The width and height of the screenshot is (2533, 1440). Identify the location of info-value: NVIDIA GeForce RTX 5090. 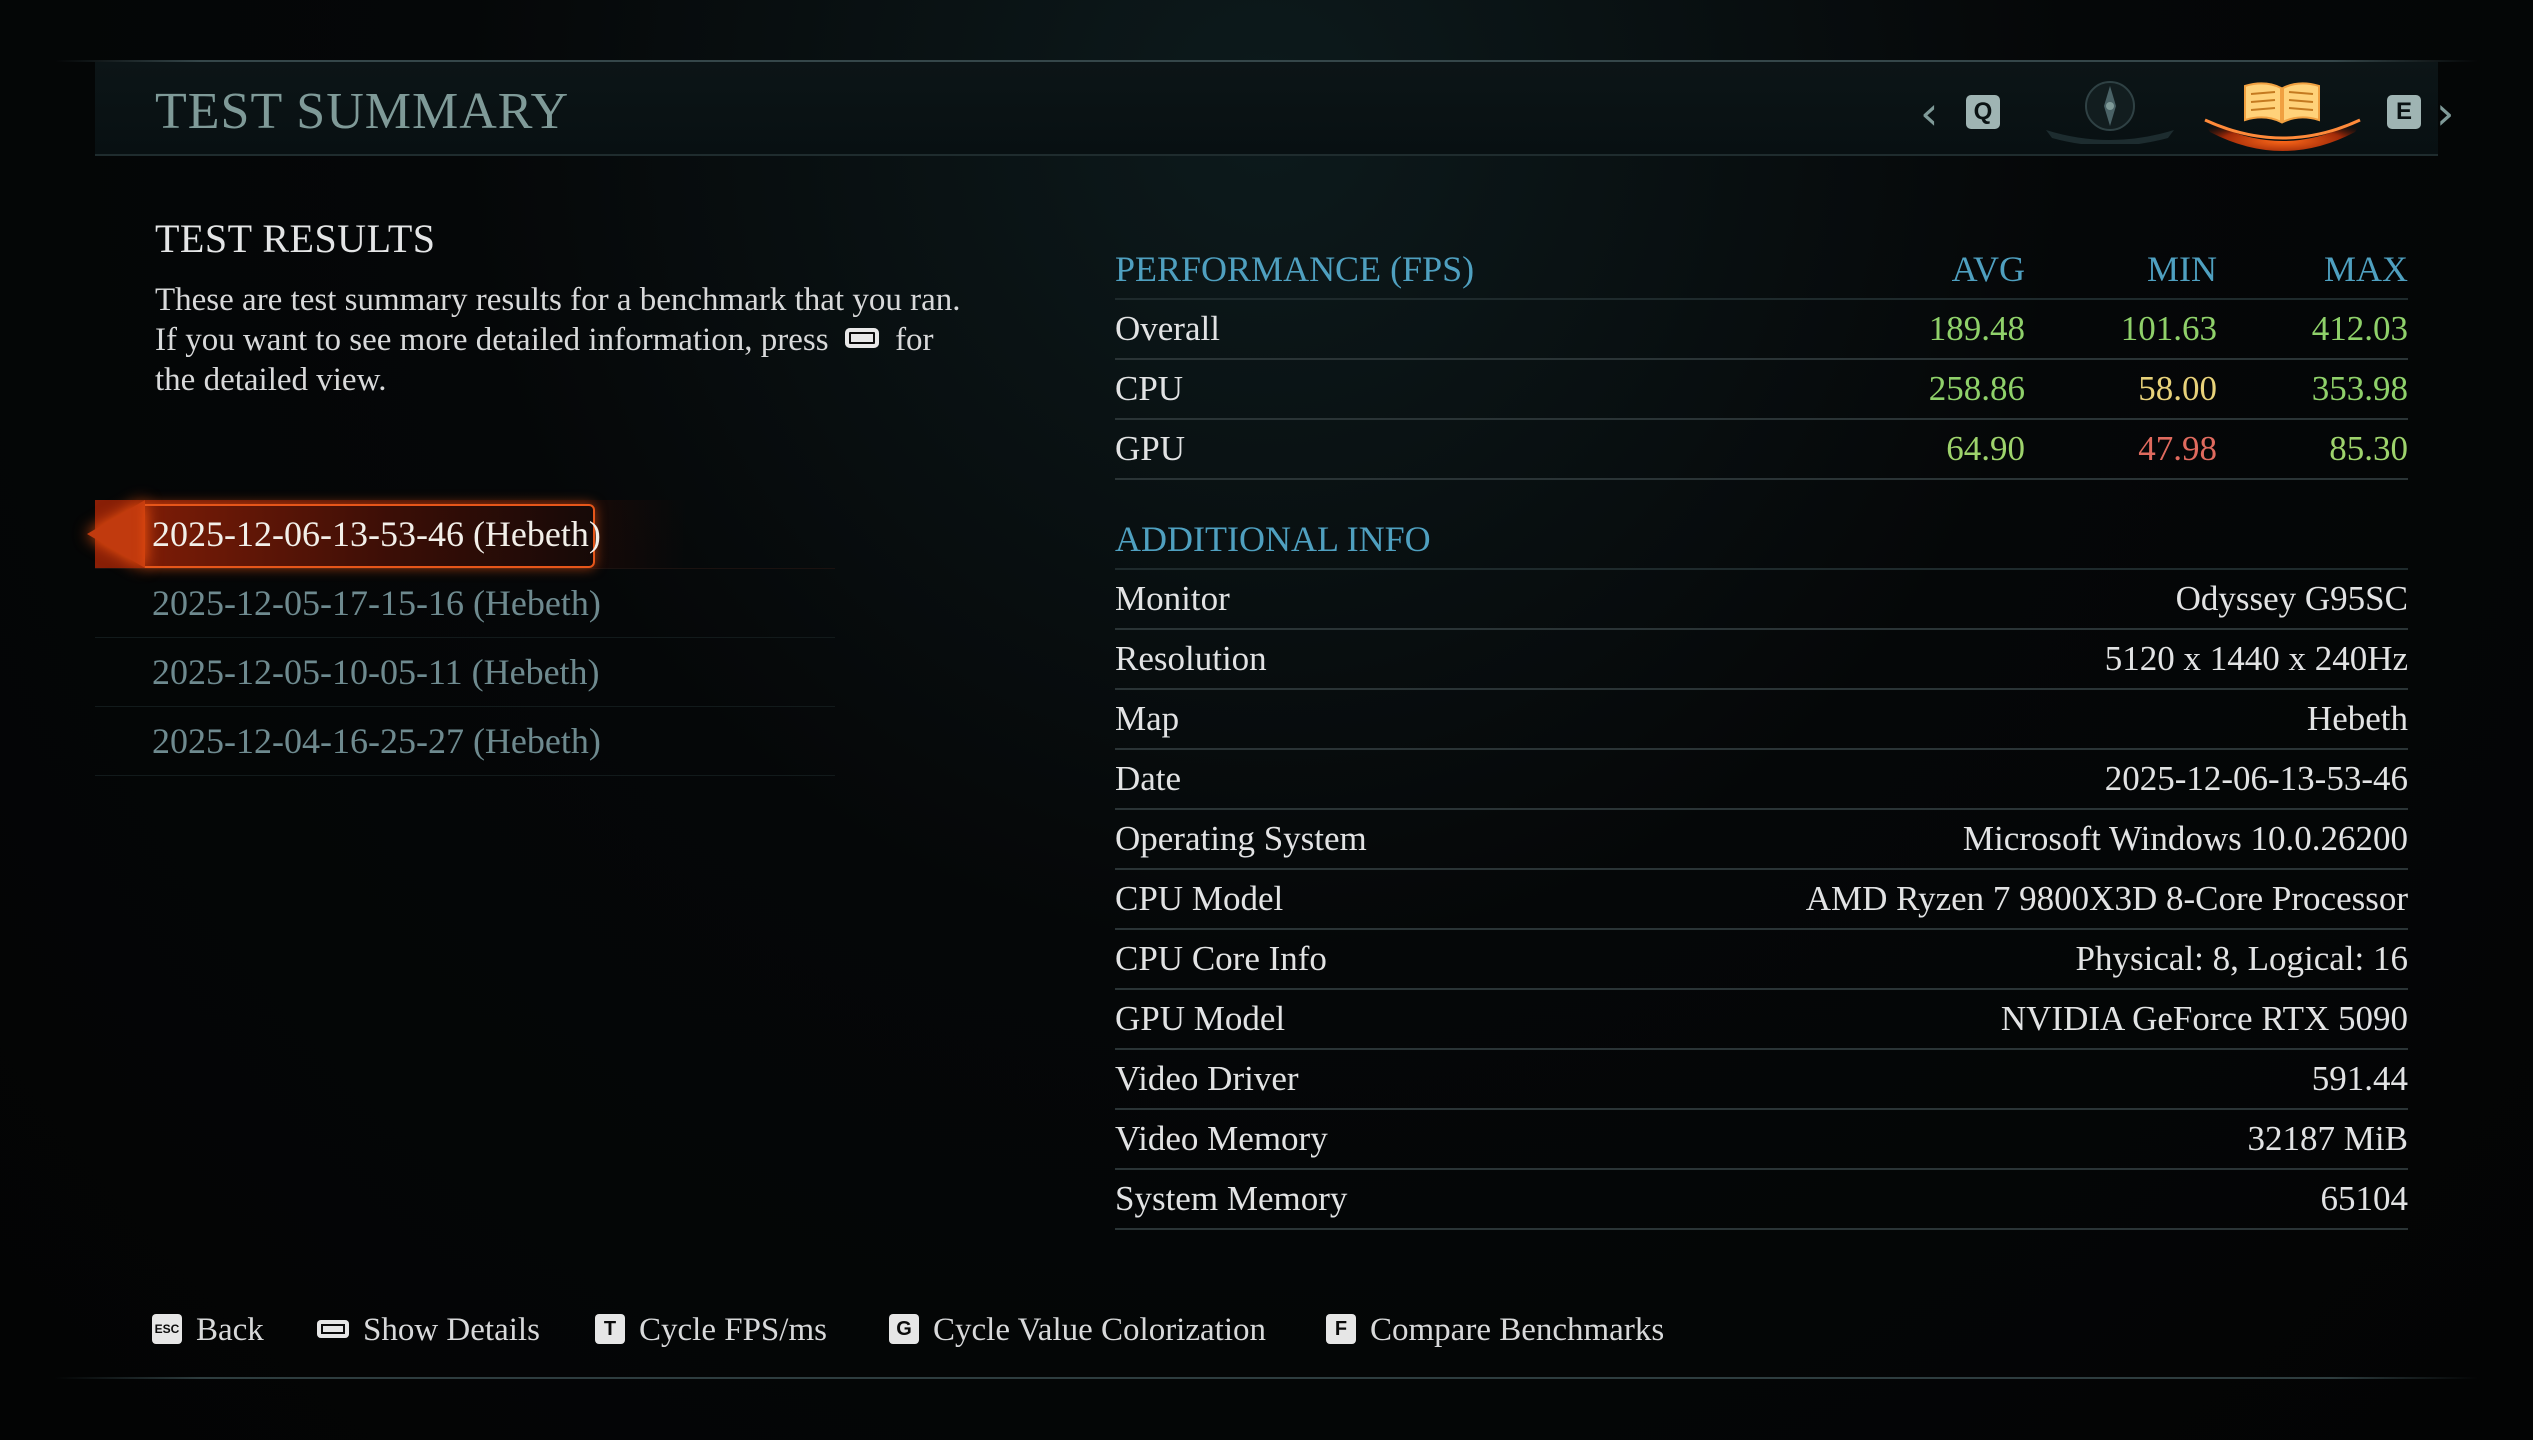
(2204, 1018).